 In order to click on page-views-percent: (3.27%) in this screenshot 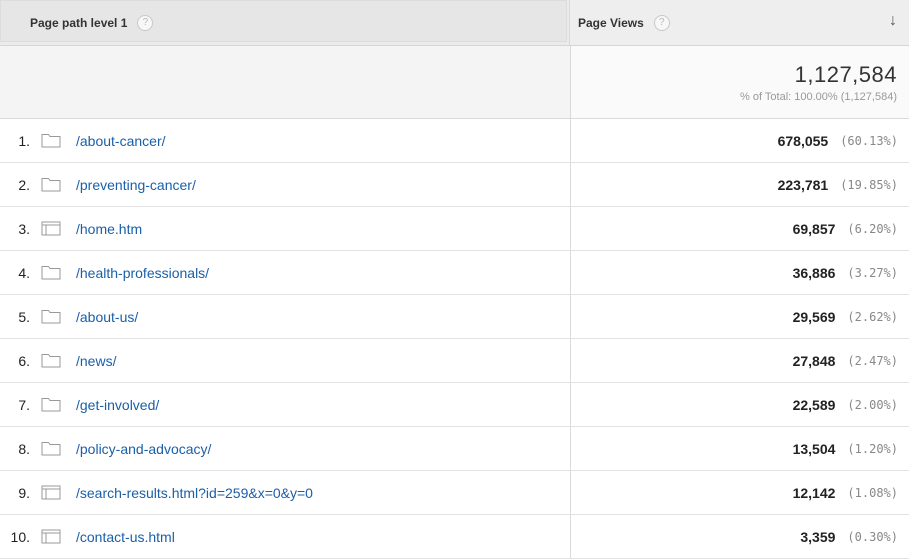, I will do `click(872, 272)`.